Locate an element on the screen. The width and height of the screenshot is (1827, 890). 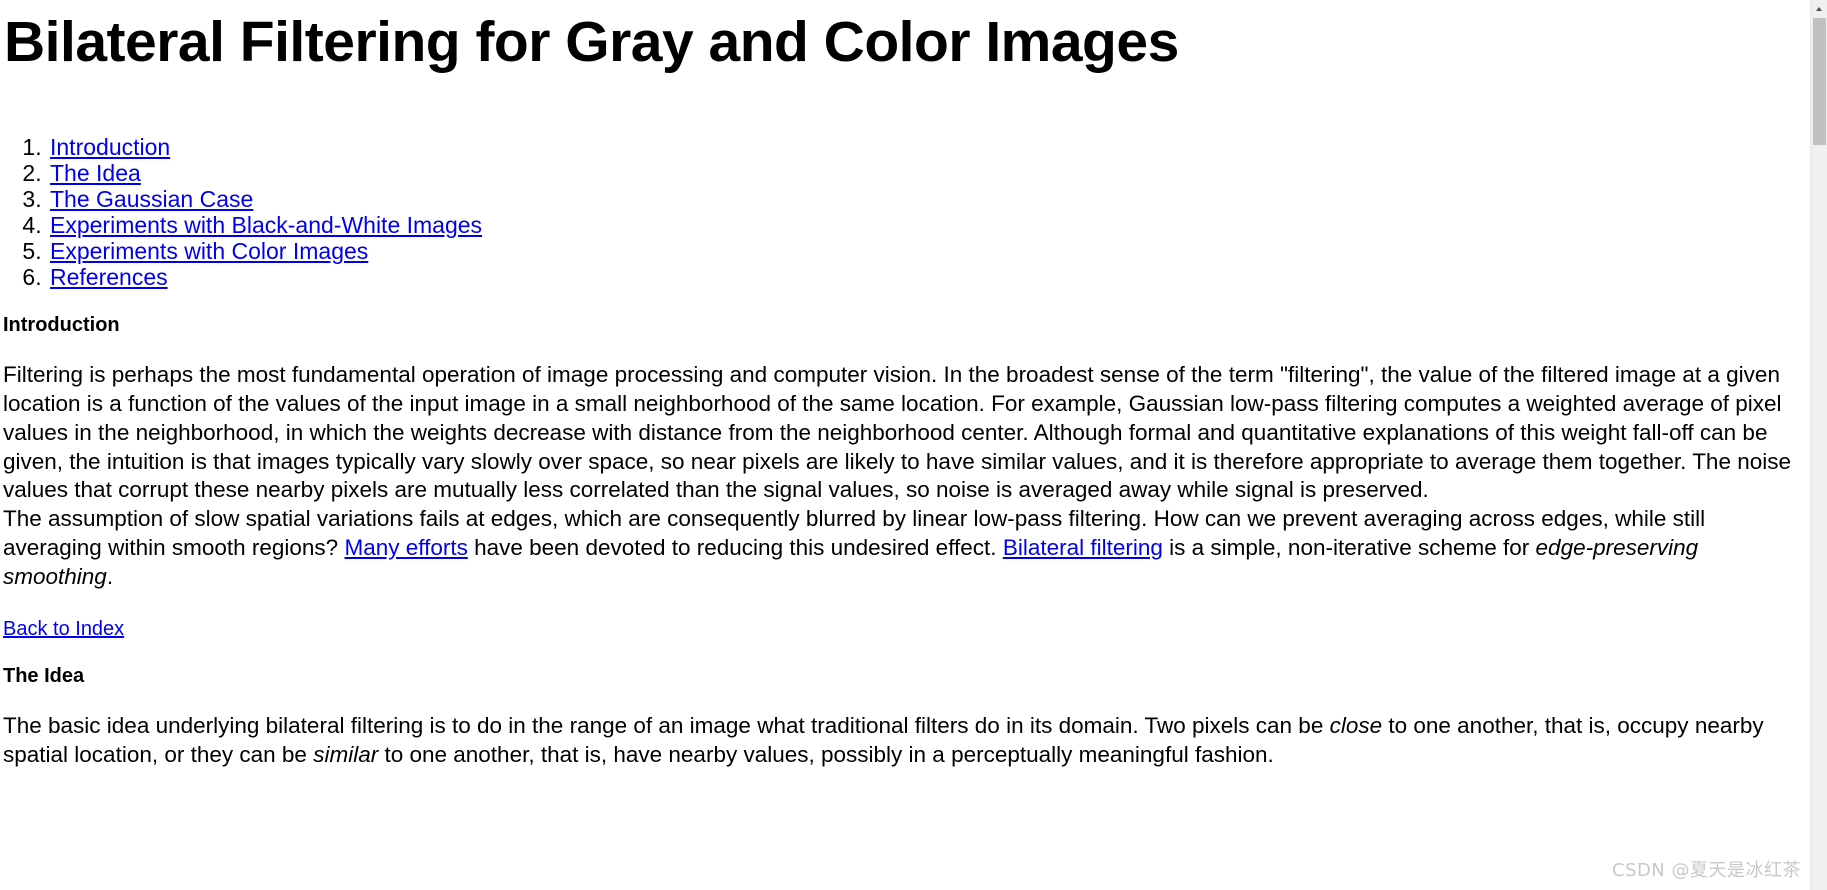
toc-link-the-gaussian-case: The Gaussian Case is located at coordinates (151, 199).